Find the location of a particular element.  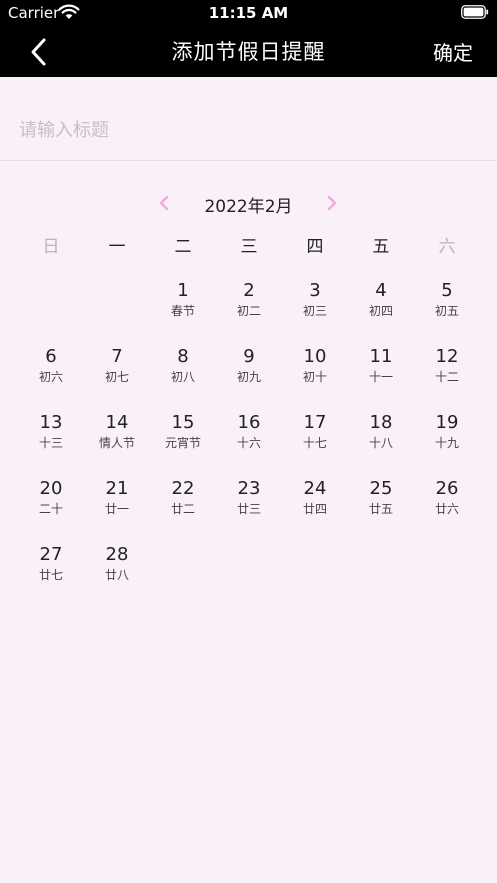

calendar-day-cell: 24 廿四 is located at coordinates (315, 506).